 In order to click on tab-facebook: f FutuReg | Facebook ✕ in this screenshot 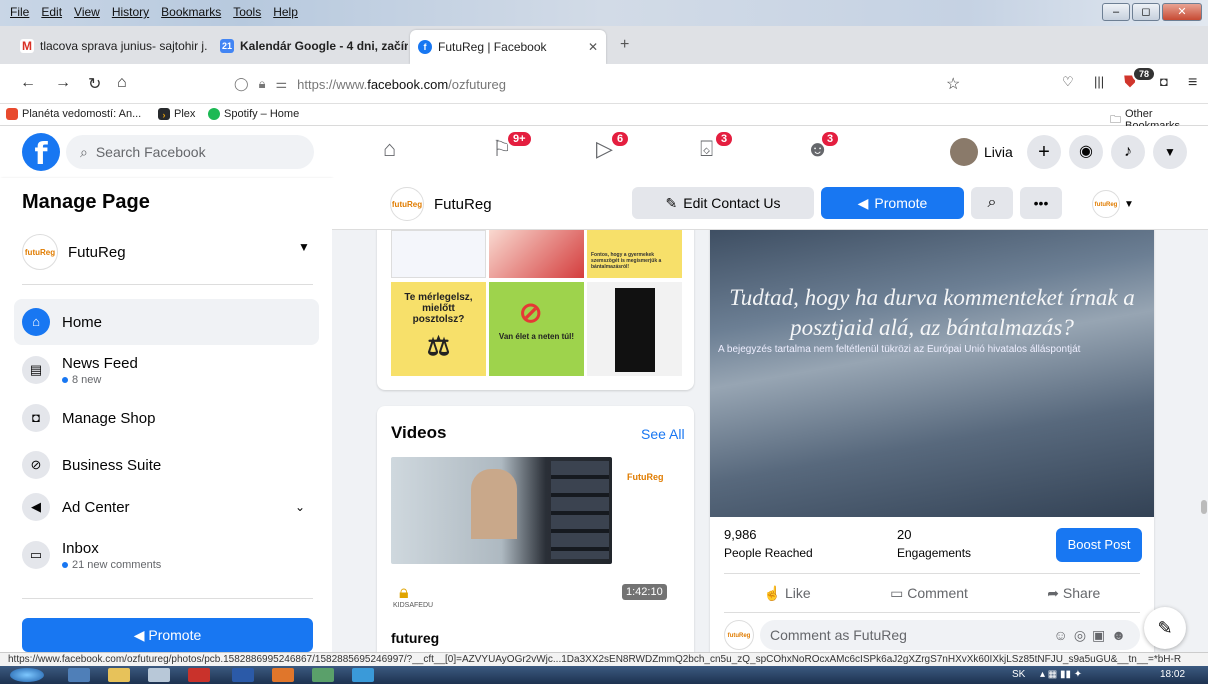, I will do `click(508, 47)`.